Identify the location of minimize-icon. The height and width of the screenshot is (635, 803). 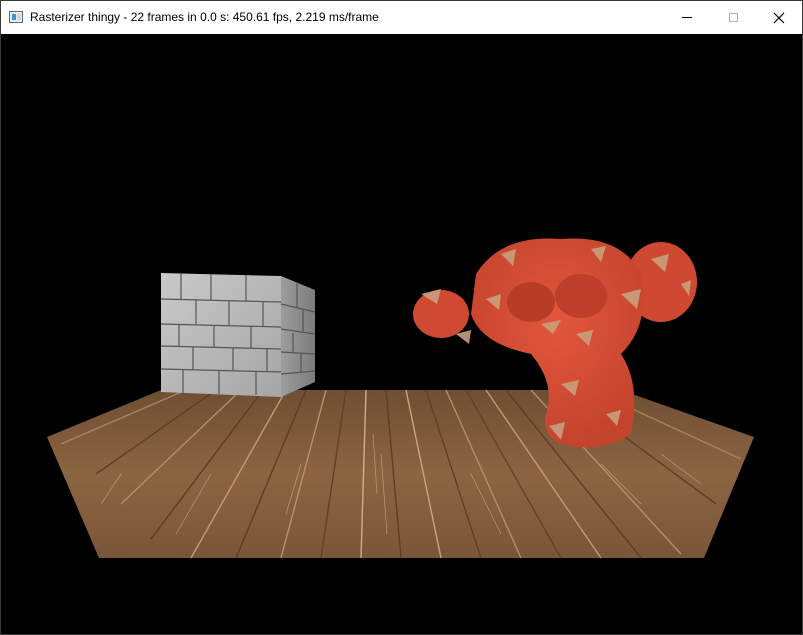
(687, 17).